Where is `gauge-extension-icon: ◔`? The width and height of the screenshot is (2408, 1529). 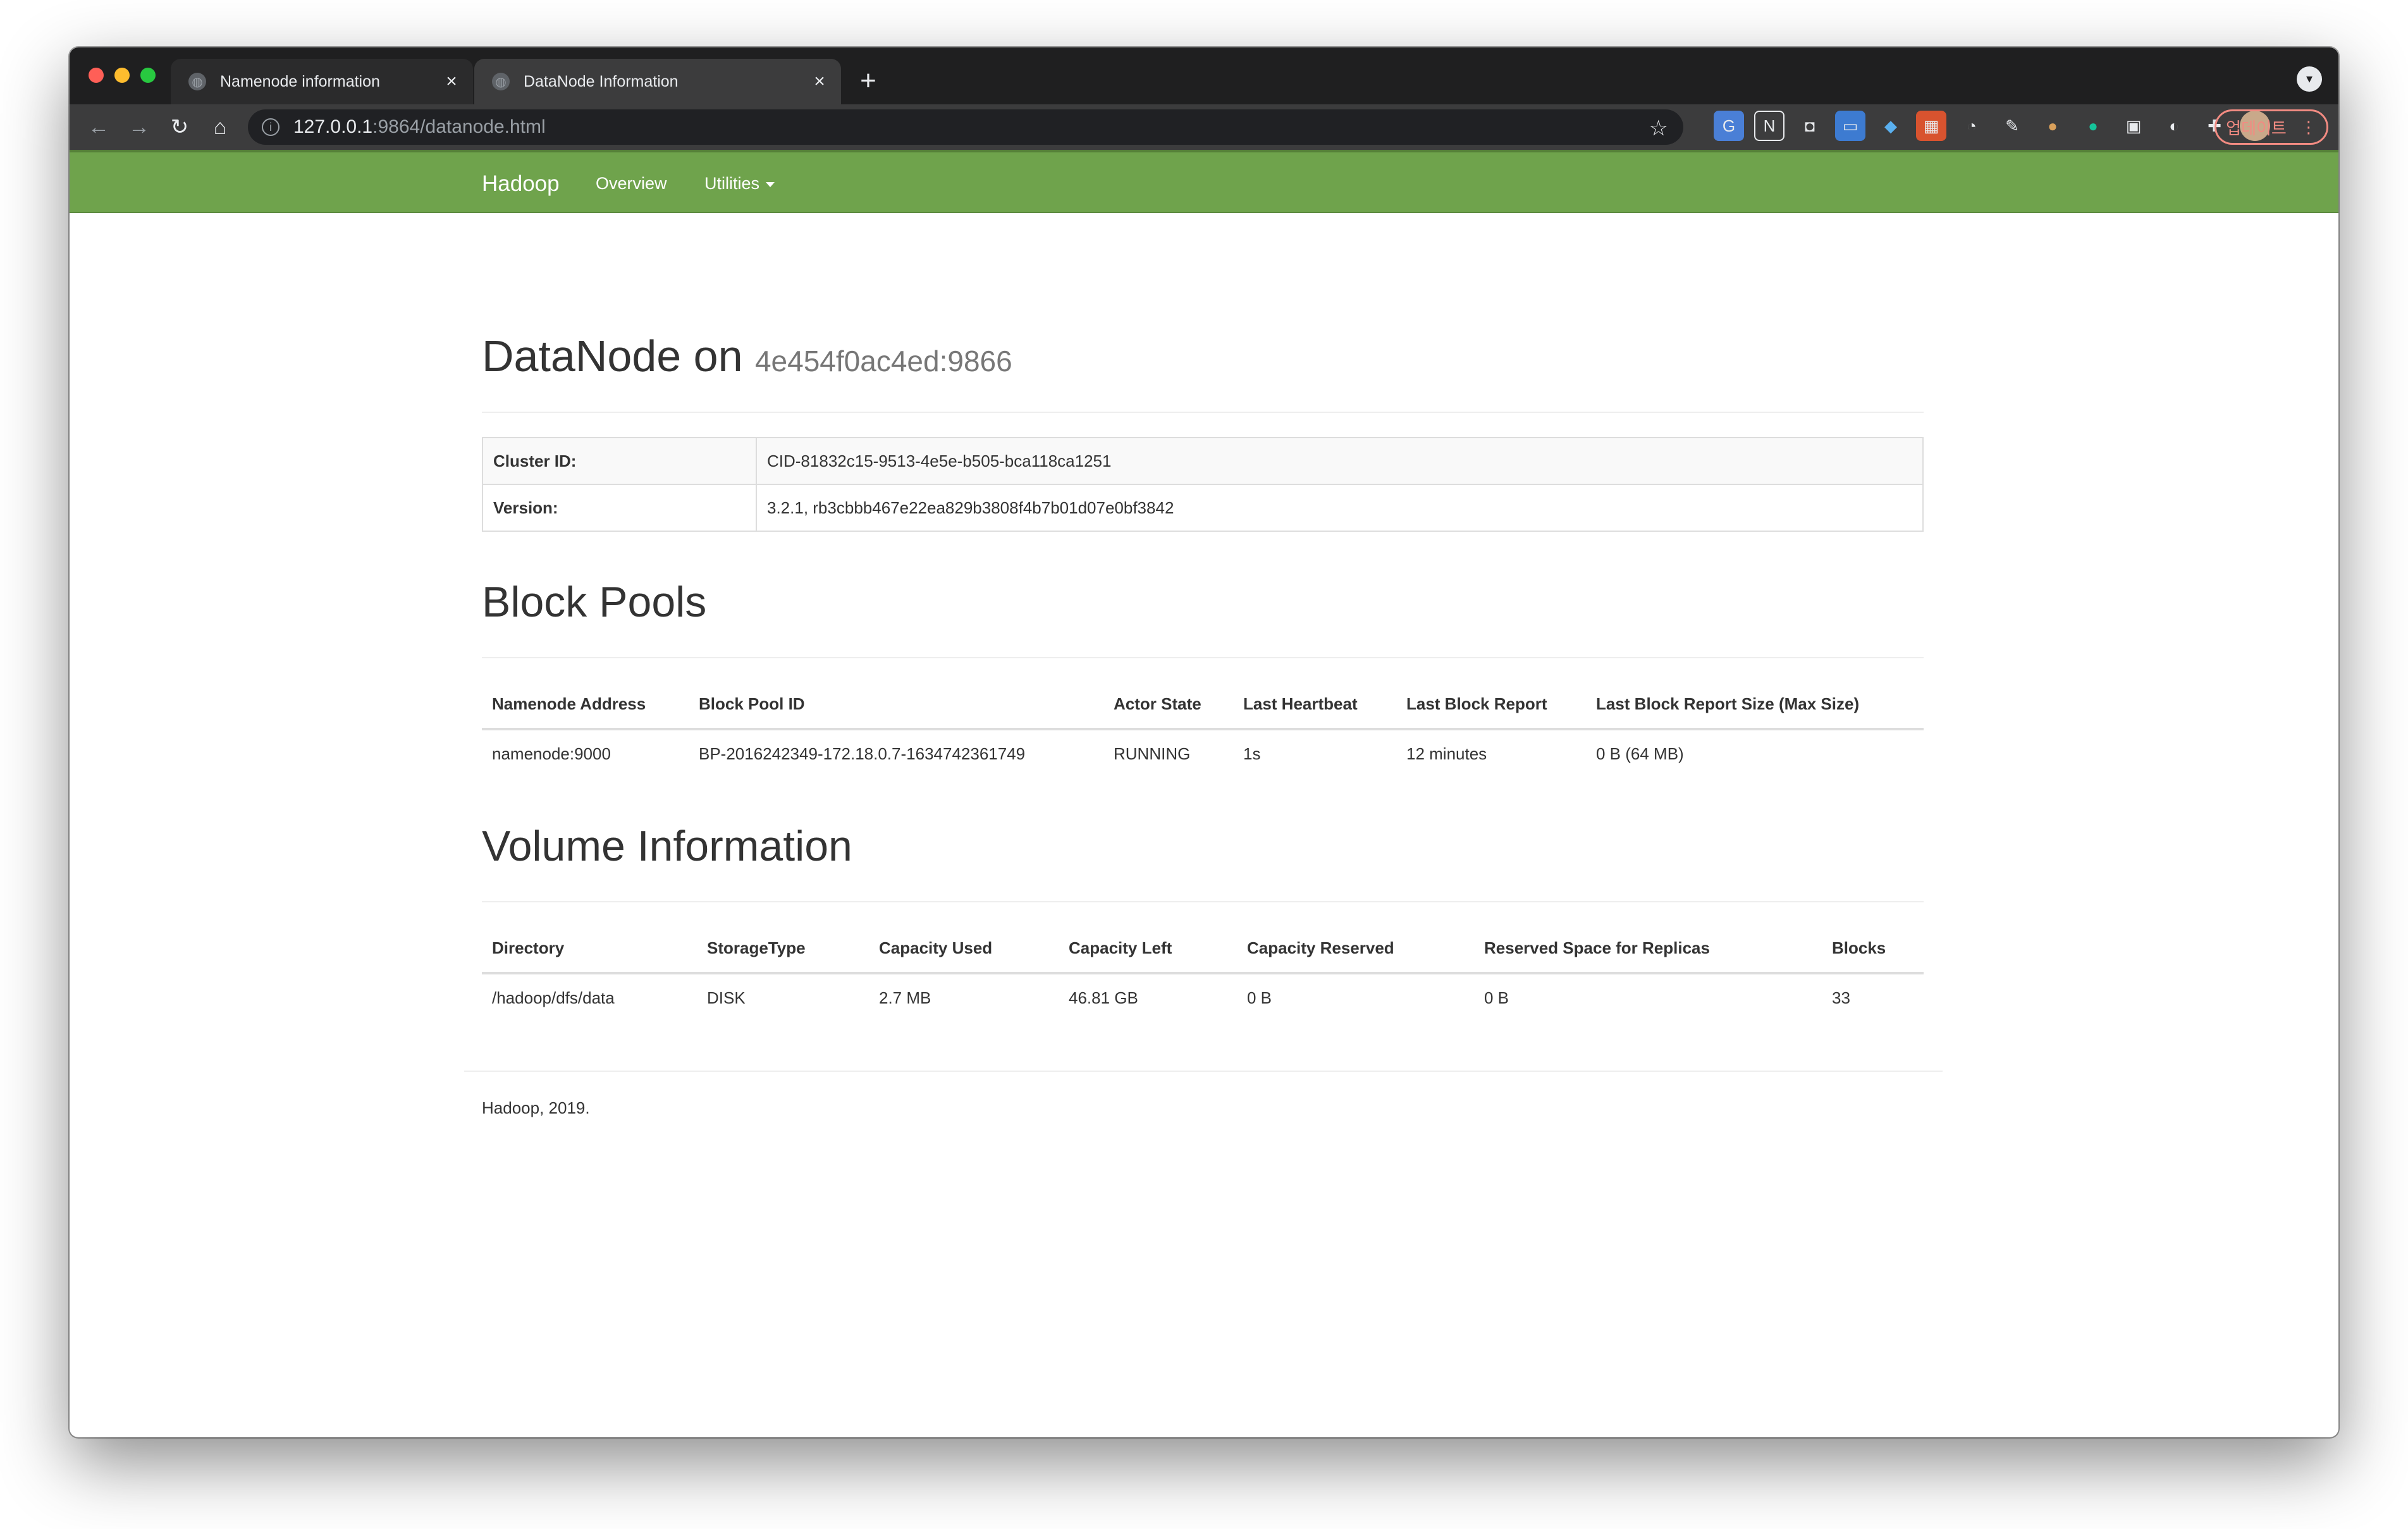 gauge-extension-icon: ◔ is located at coordinates (1971, 126).